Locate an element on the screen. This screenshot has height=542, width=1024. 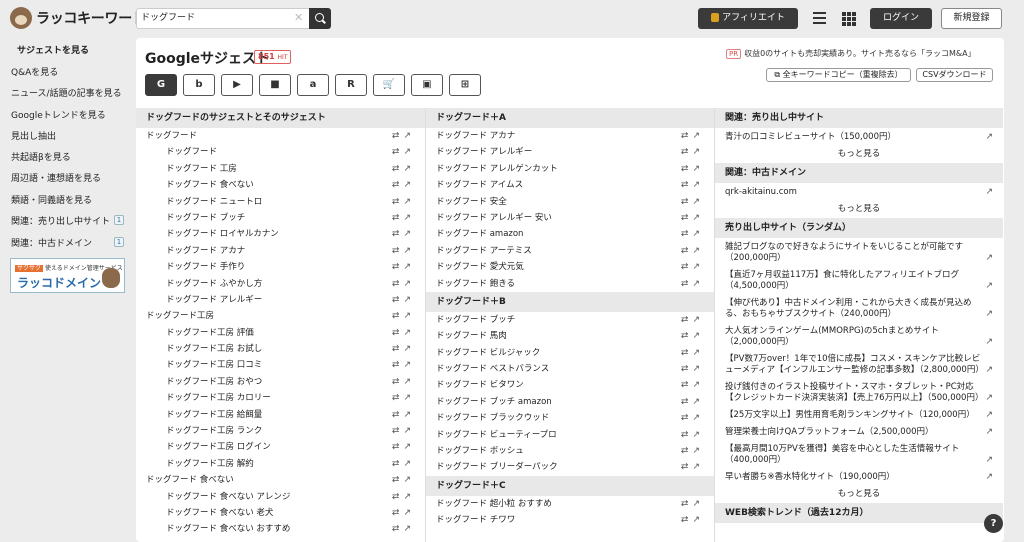
keyword-row: ドッグフード 安全 ⇄↗ is located at coordinates (570, 202).